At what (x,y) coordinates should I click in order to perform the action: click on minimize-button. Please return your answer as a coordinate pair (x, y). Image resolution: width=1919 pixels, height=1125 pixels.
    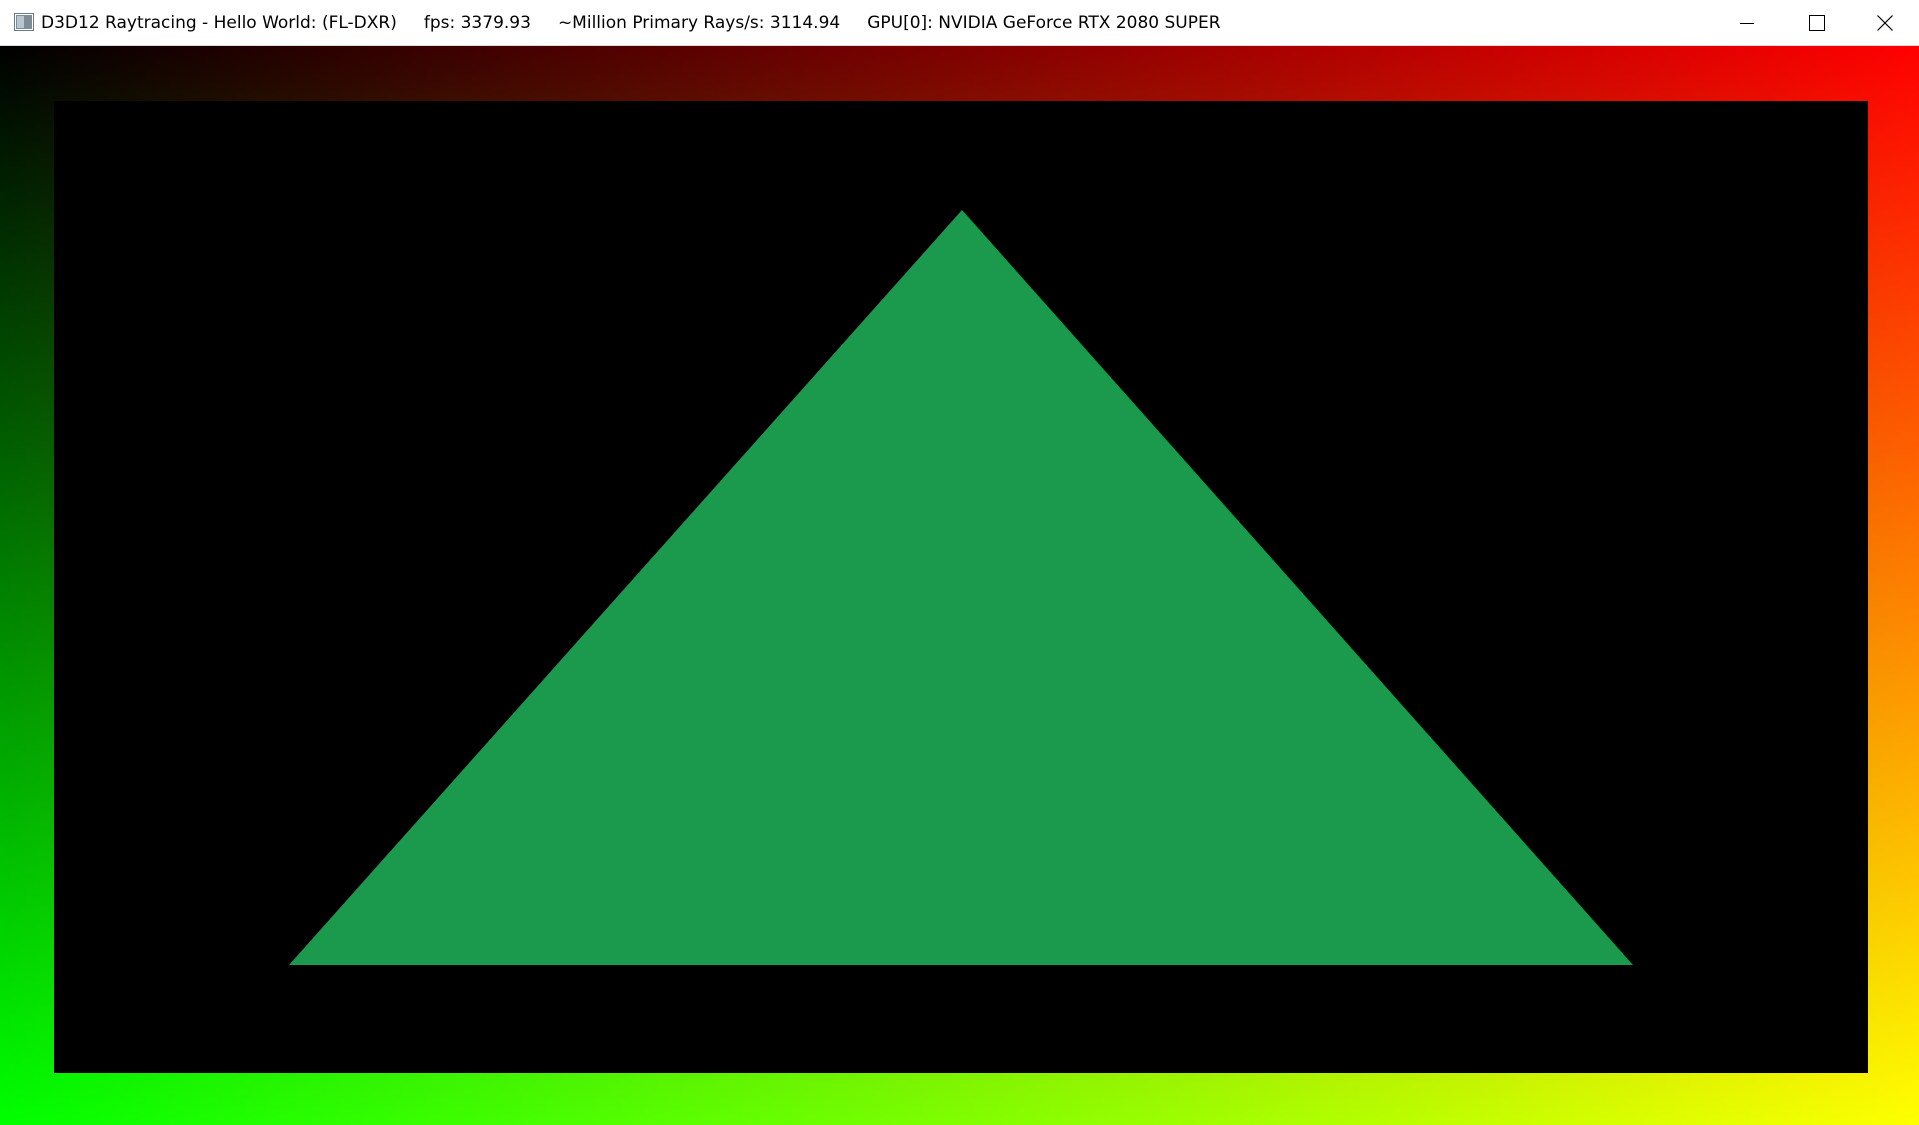
    Looking at the image, I should click on (1747, 23).